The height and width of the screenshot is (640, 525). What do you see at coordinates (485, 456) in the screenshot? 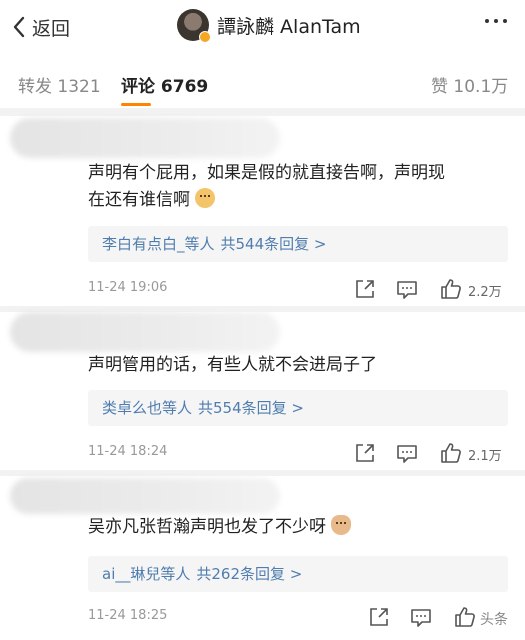
I see `like-count: 2.1万` at bounding box center [485, 456].